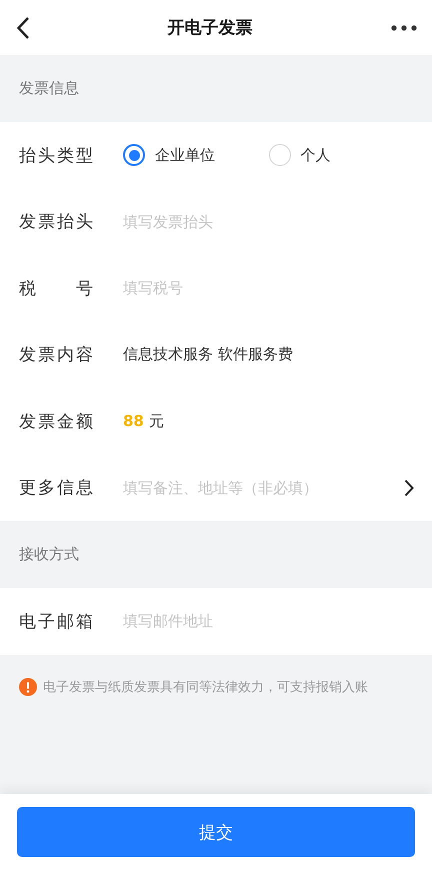  Describe the element at coordinates (156, 421) in the screenshot. I see `currency-unit: 元` at that location.